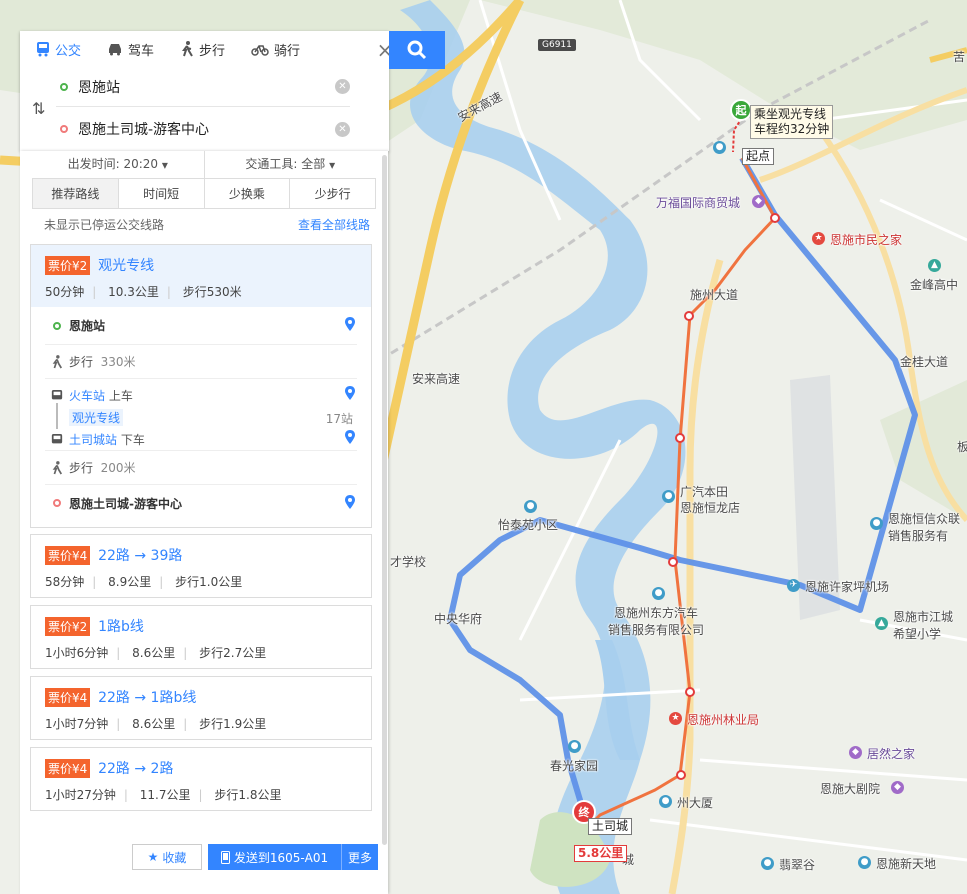 This screenshot has width=967, height=894. Describe the element at coordinates (93, 439) in the screenshot. I see `alight-stop: 土司城站` at that location.